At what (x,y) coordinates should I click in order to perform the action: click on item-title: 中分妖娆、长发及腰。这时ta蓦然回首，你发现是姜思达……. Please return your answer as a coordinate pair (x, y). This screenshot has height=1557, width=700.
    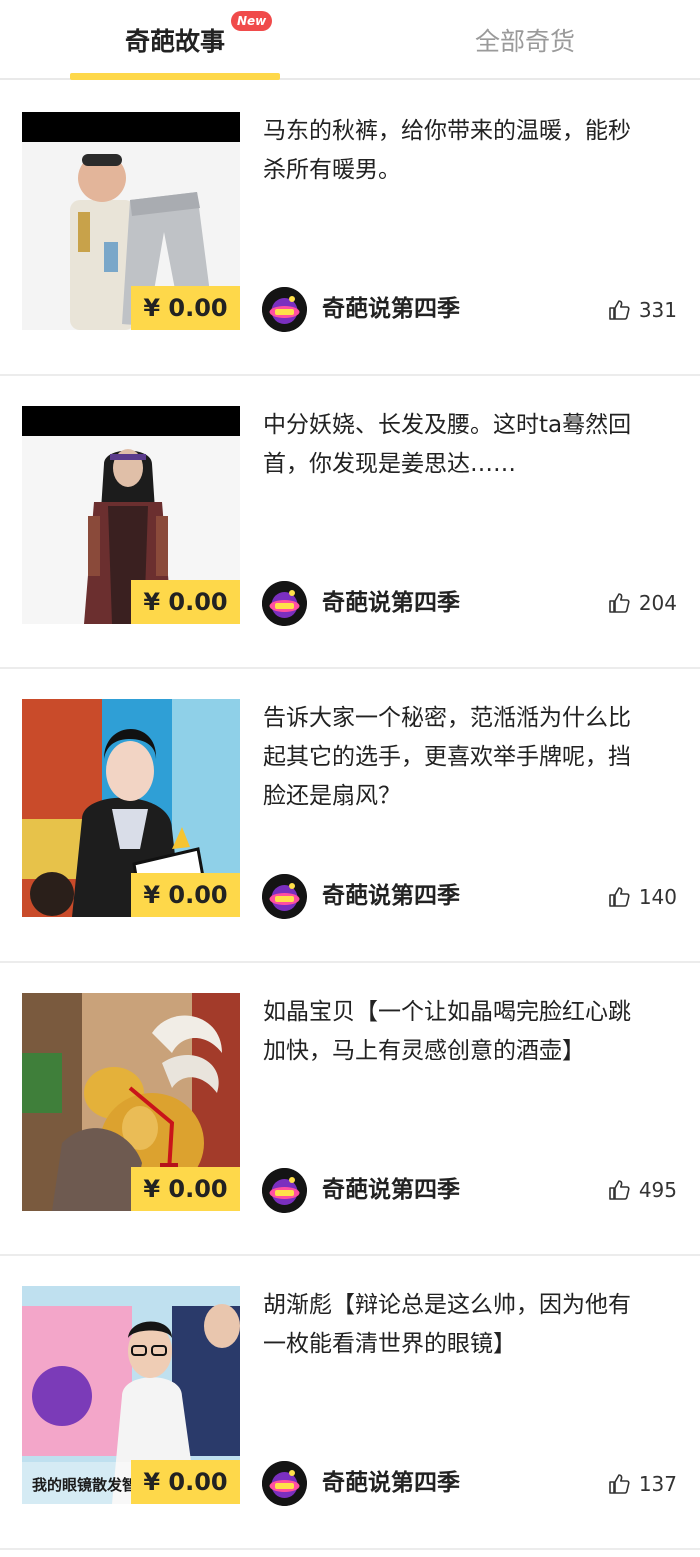
    Looking at the image, I should click on (458, 445).